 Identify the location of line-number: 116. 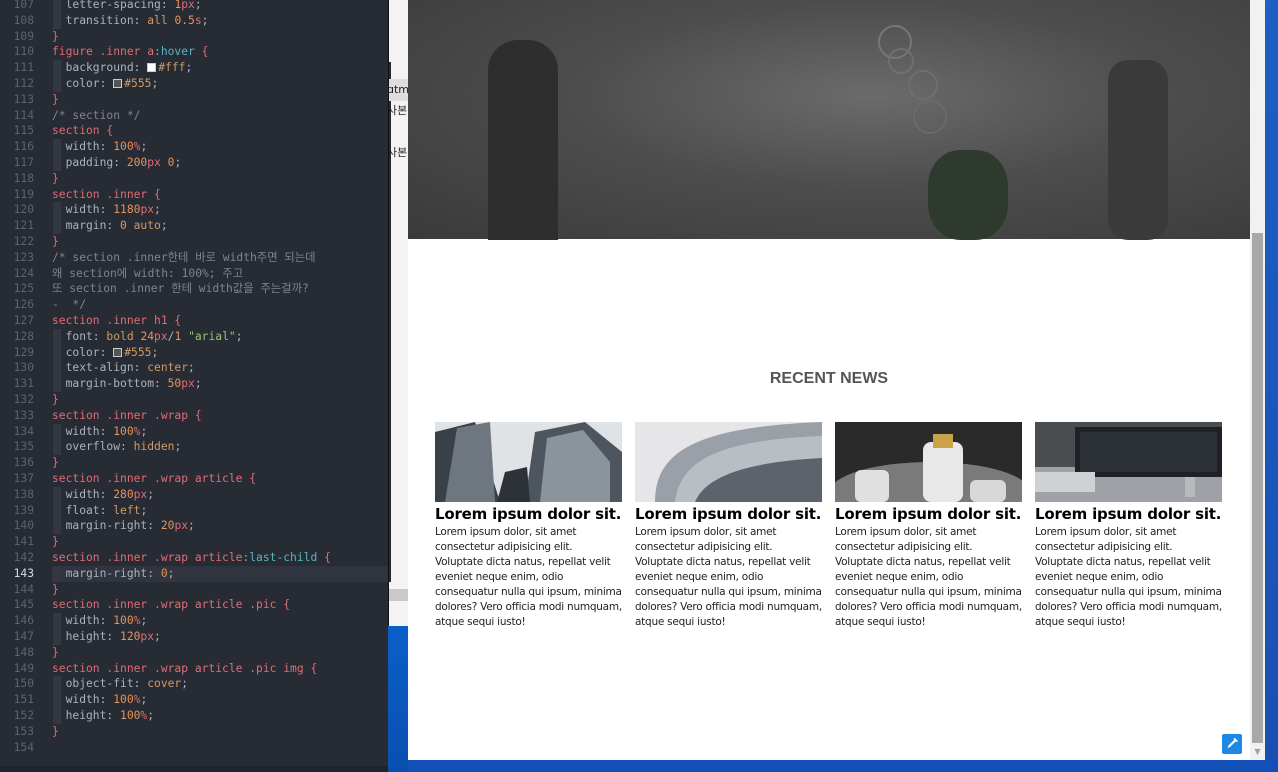
(23, 147).